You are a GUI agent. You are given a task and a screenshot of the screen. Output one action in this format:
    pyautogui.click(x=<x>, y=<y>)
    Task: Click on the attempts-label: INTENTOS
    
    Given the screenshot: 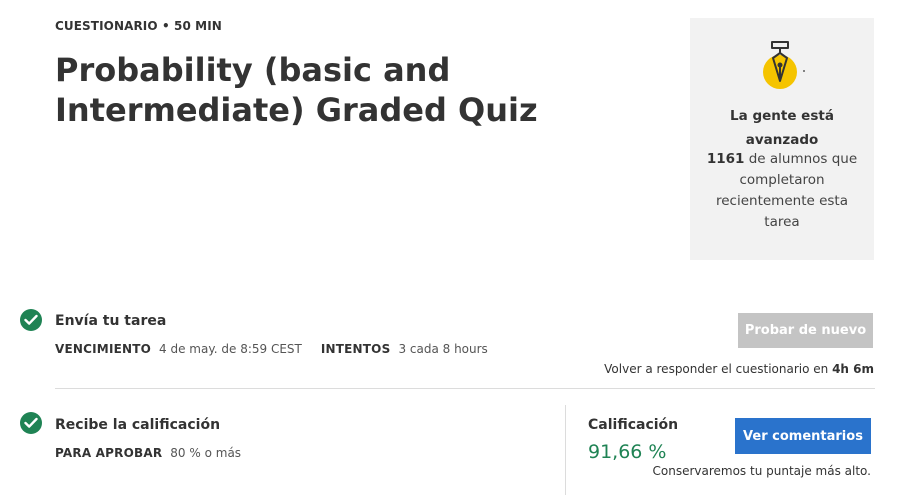 What is the action you would take?
    pyautogui.click(x=355, y=349)
    